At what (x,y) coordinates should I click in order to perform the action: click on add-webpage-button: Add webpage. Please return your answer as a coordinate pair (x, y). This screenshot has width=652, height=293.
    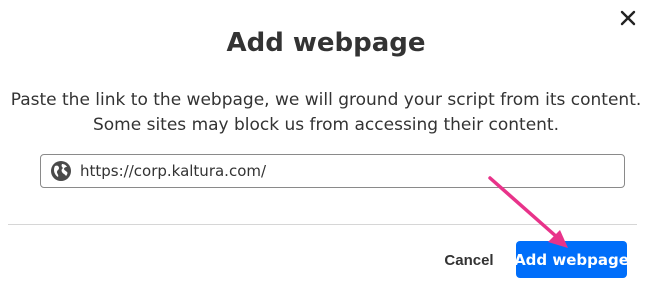
    Looking at the image, I should click on (571, 259).